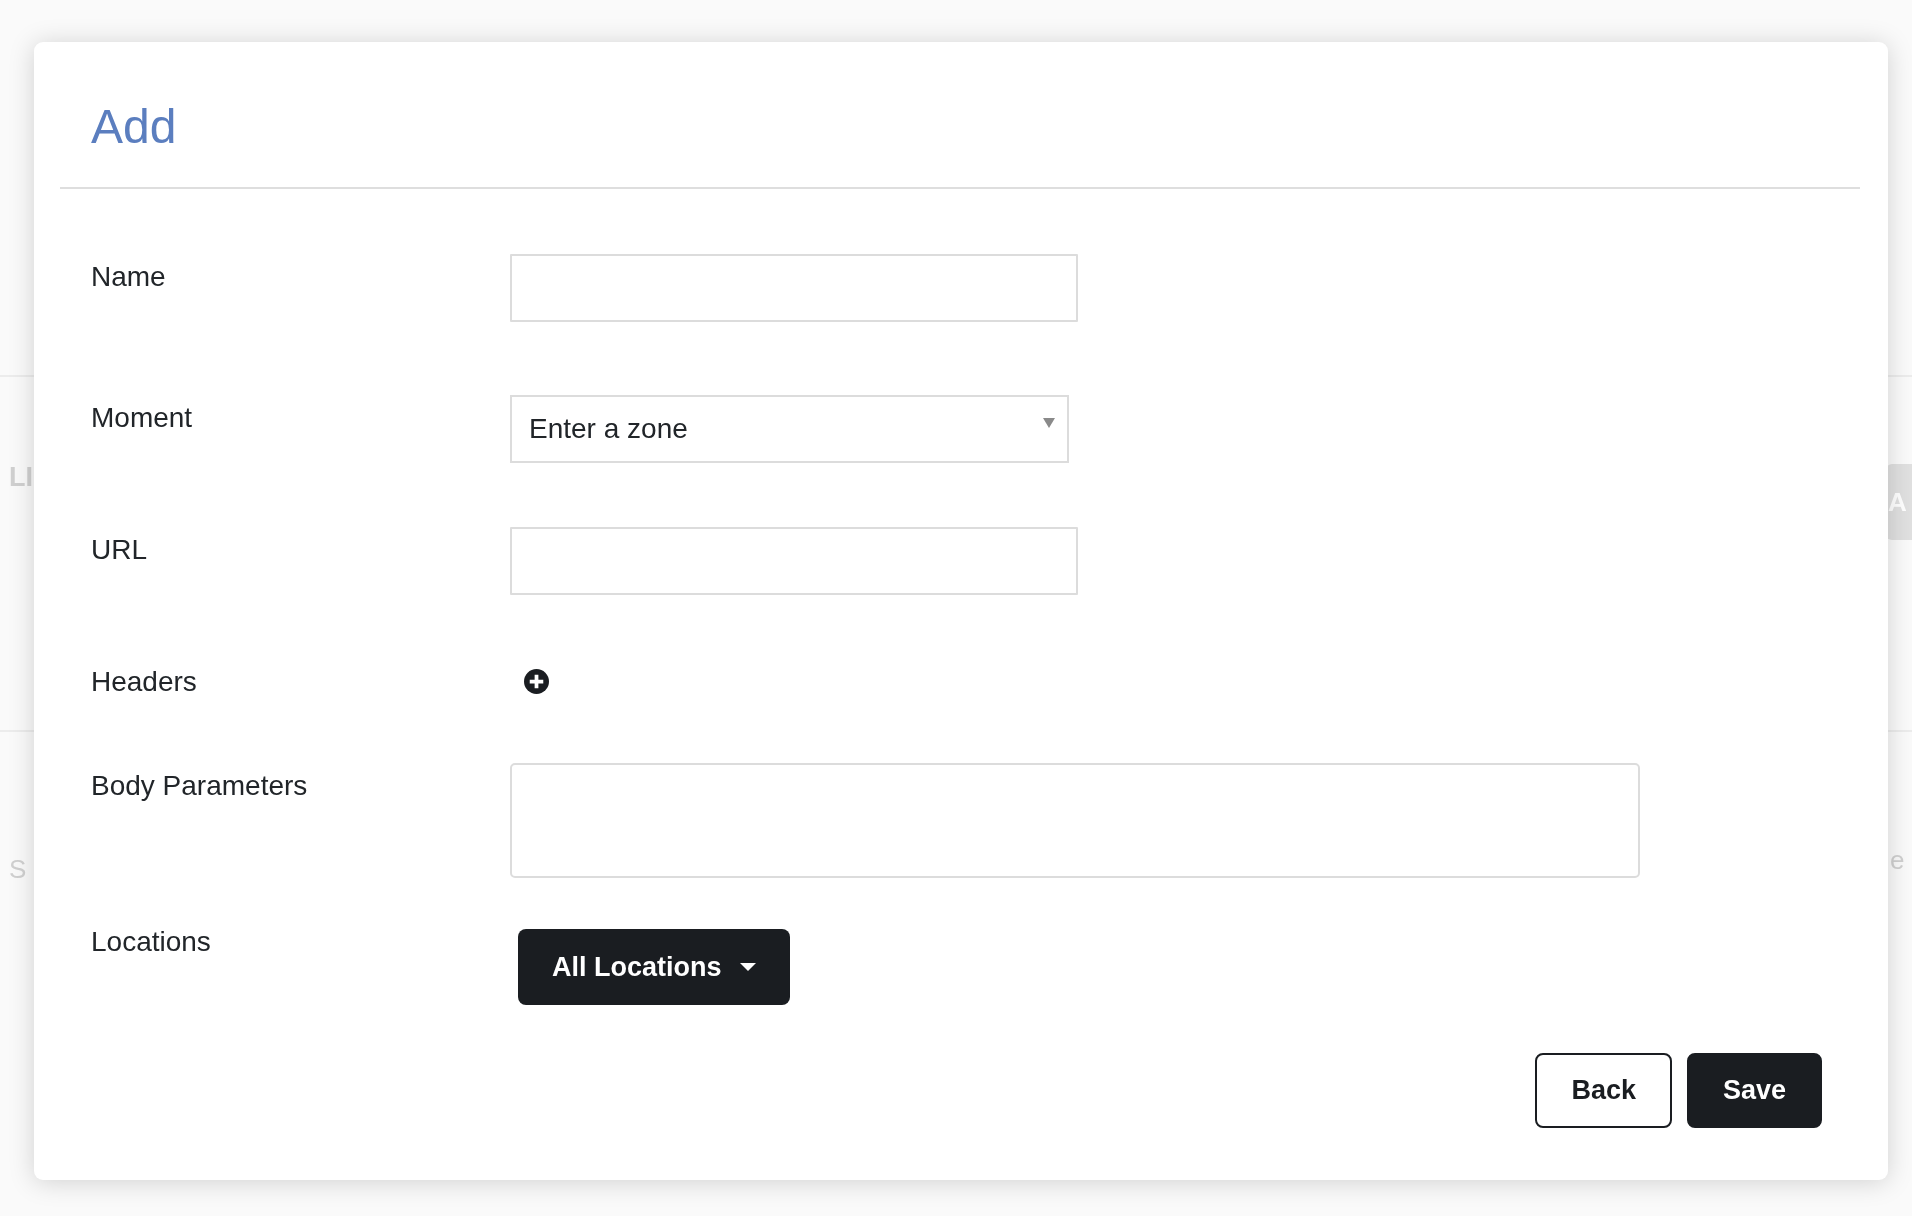 The image size is (1912, 1216). What do you see at coordinates (119, 550) in the screenshot?
I see `field-label: URL` at bounding box center [119, 550].